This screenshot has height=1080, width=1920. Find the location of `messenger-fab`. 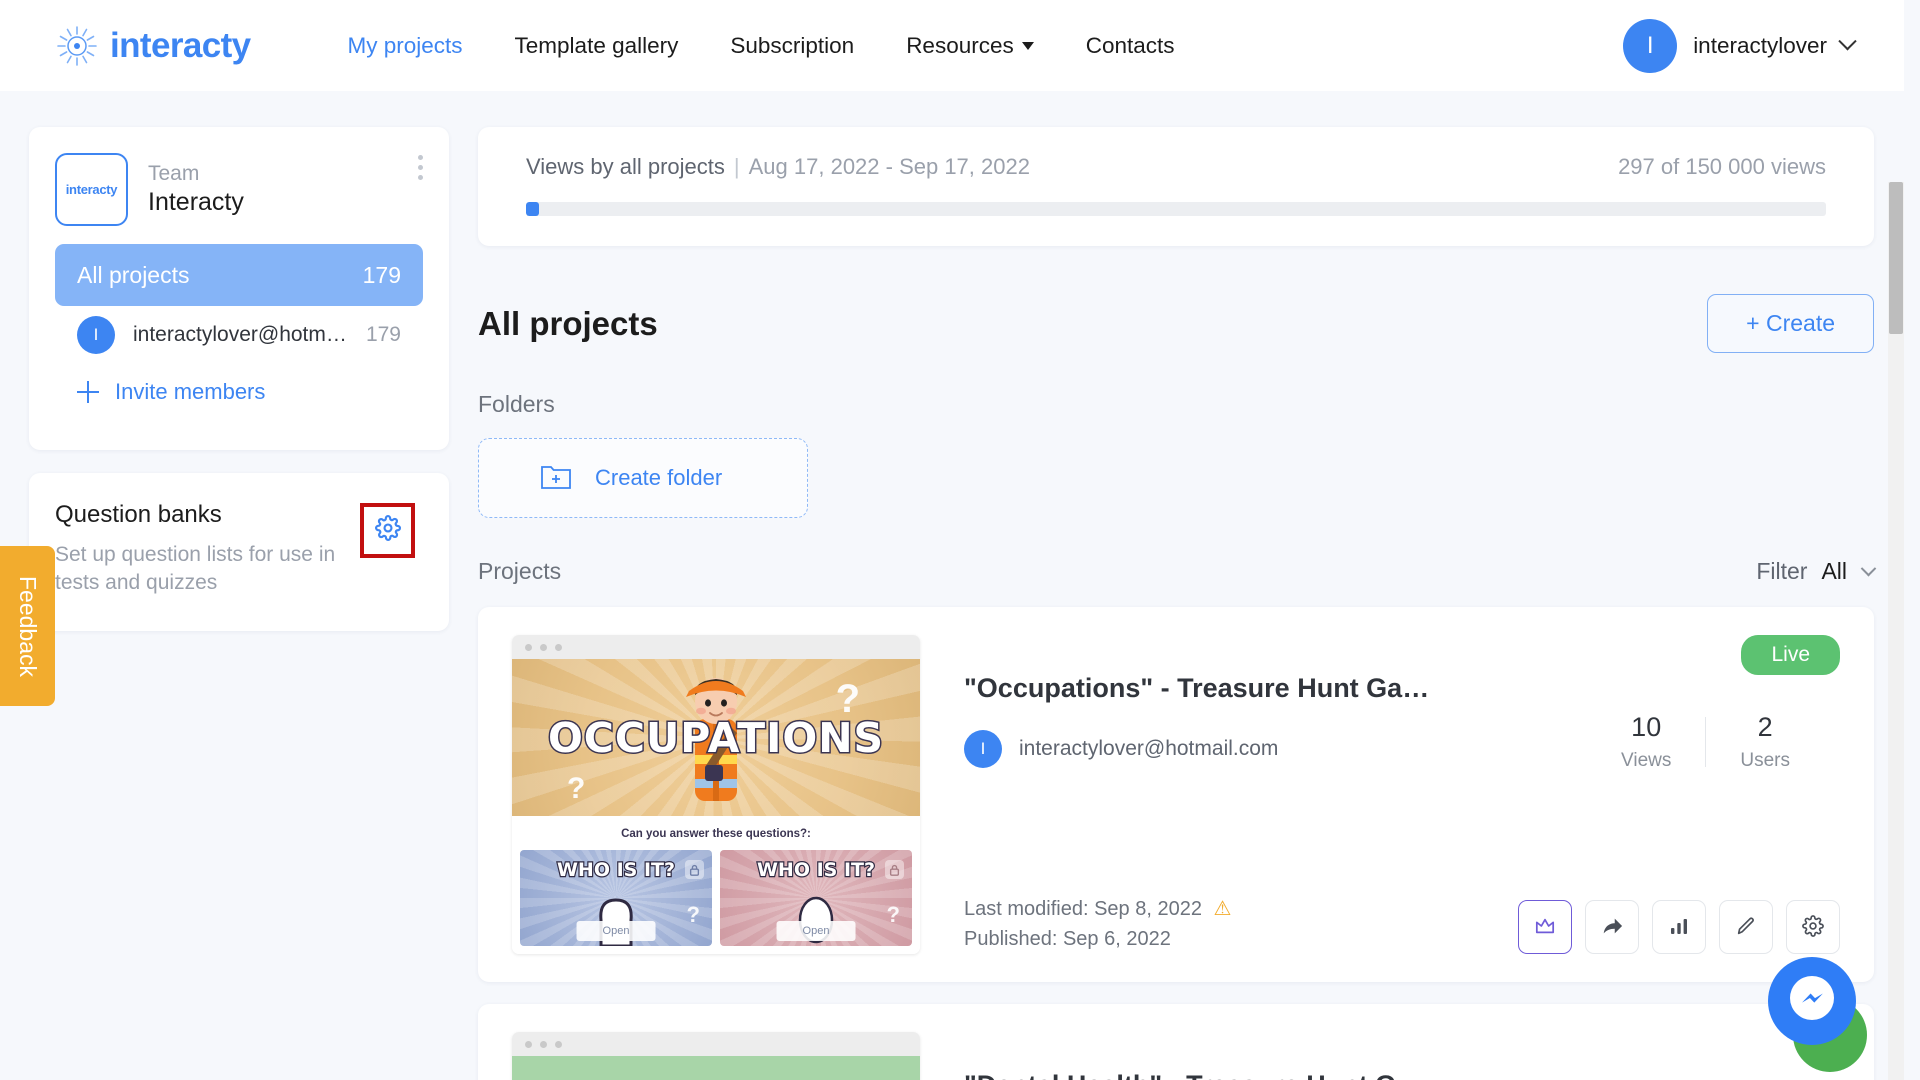

messenger-fab is located at coordinates (1812, 1001).